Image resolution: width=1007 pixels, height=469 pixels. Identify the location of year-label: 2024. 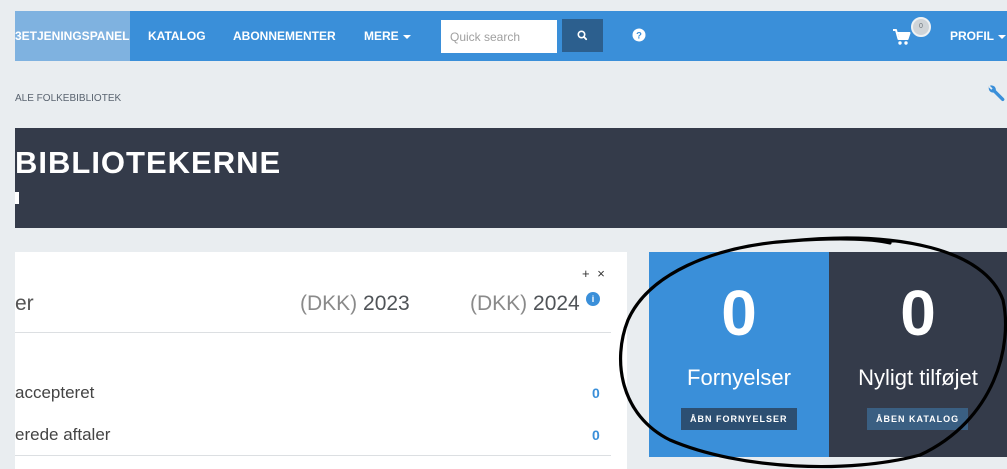
(556, 303).